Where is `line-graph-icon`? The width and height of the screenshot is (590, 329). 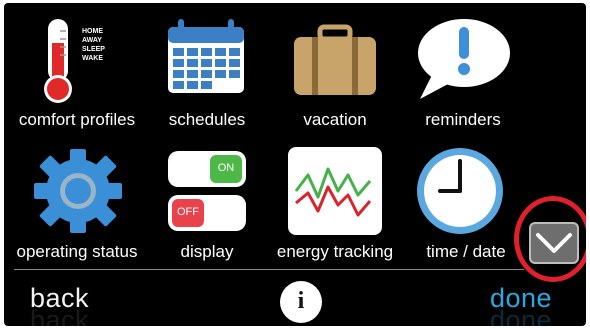
line-graph-icon is located at coordinates (335, 191).